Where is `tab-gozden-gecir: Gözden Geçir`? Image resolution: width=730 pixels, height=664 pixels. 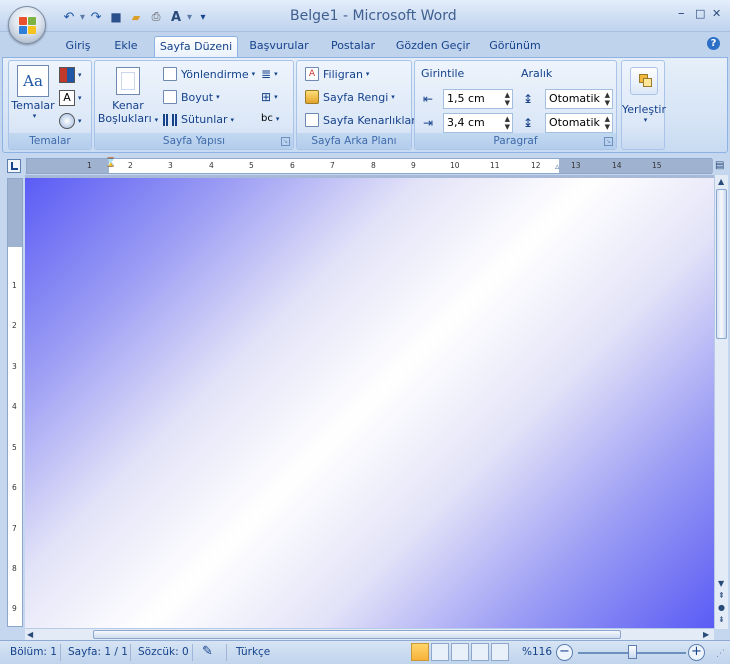 tab-gozden-gecir: Gözden Geçir is located at coordinates (433, 47).